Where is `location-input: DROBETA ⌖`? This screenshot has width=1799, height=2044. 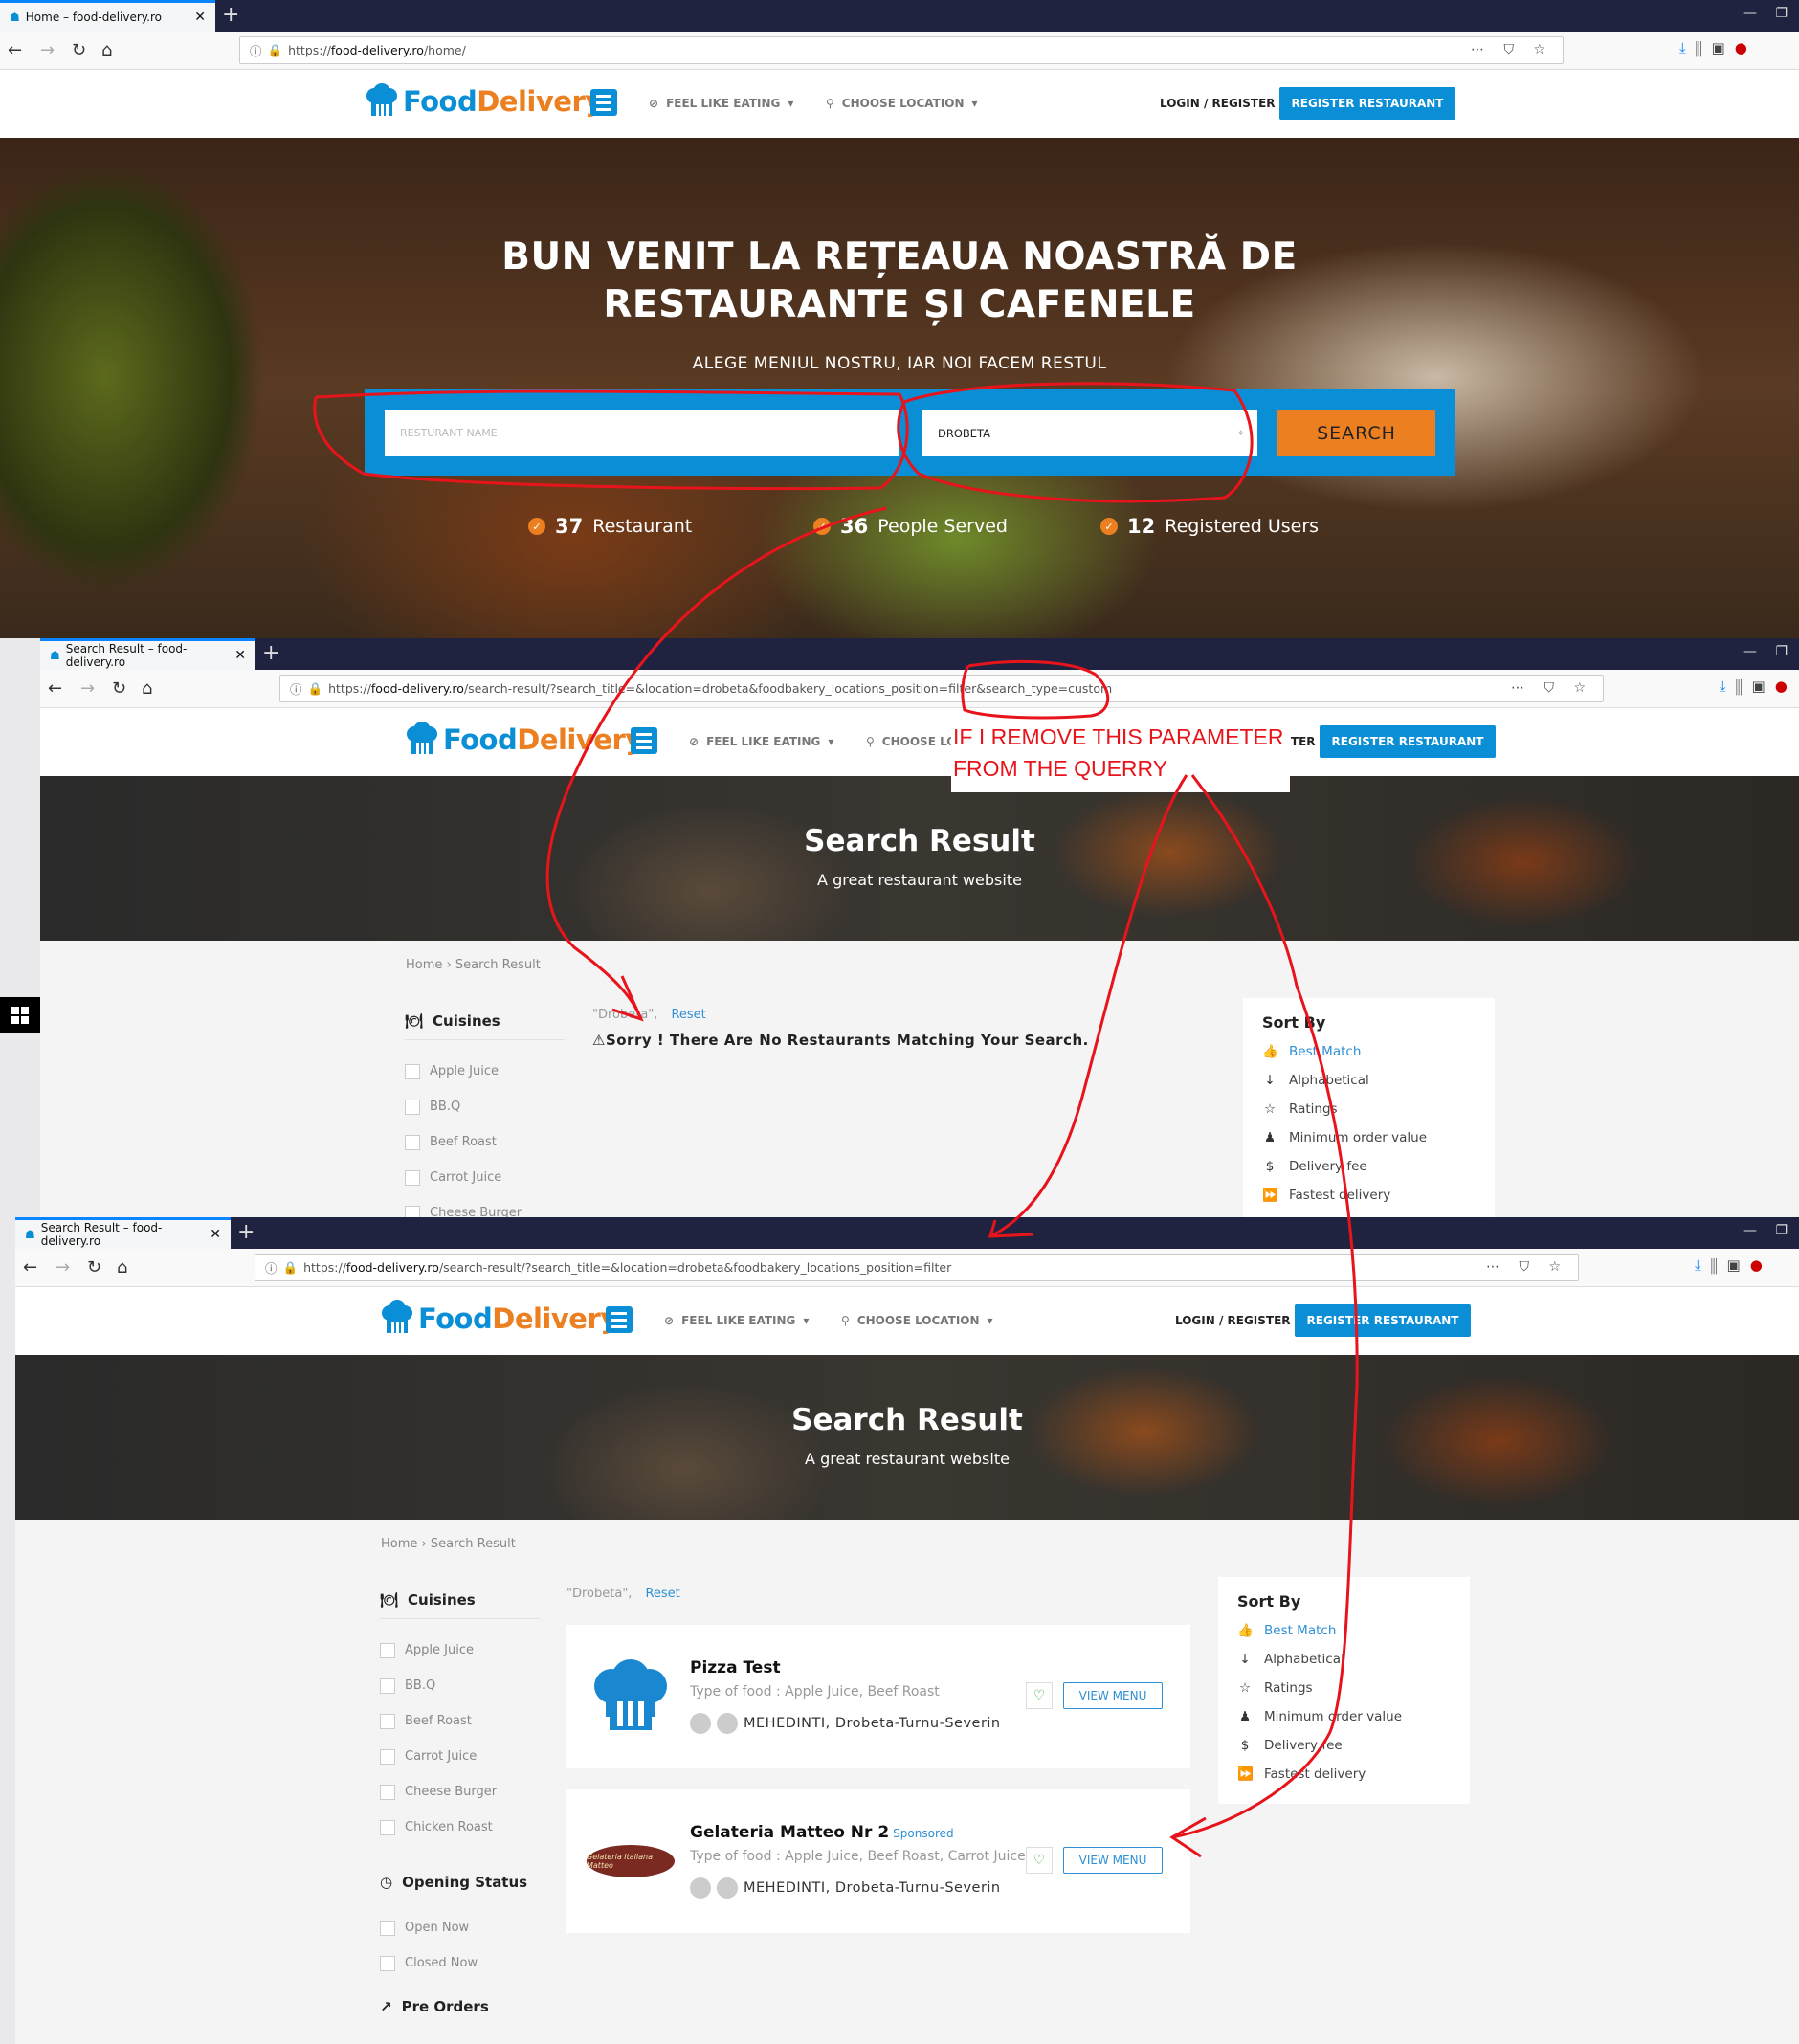 location-input: DROBETA ⌖ is located at coordinates (1090, 433).